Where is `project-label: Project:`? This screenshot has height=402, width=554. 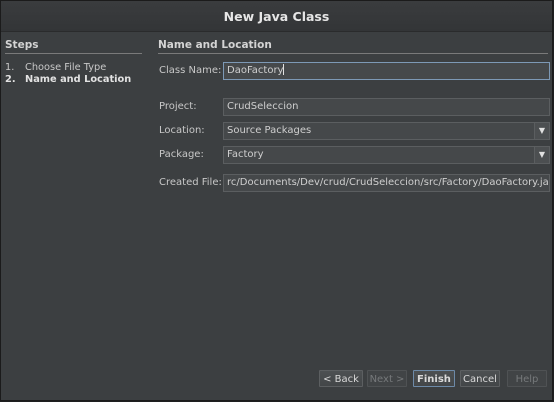
project-label: Project: is located at coordinates (178, 106).